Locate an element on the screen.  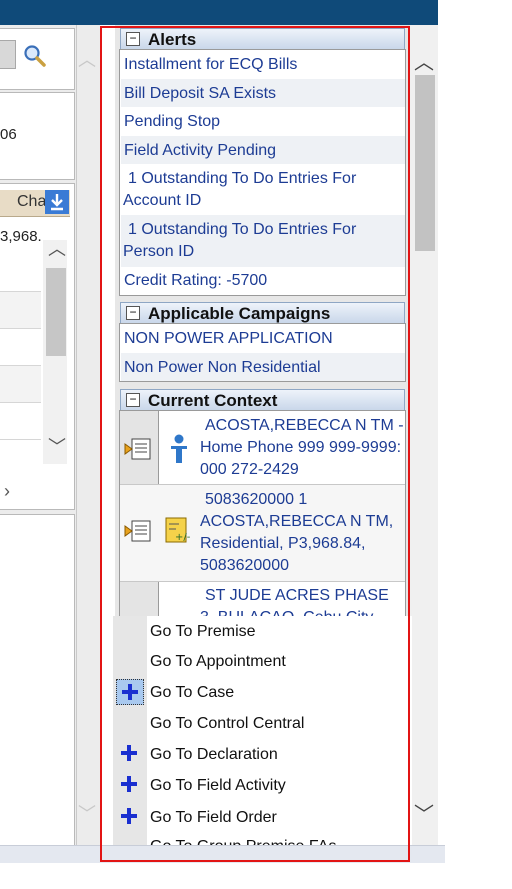
dashboard-scroll-down-icon: ﹀ is located at coordinates (424, 812).